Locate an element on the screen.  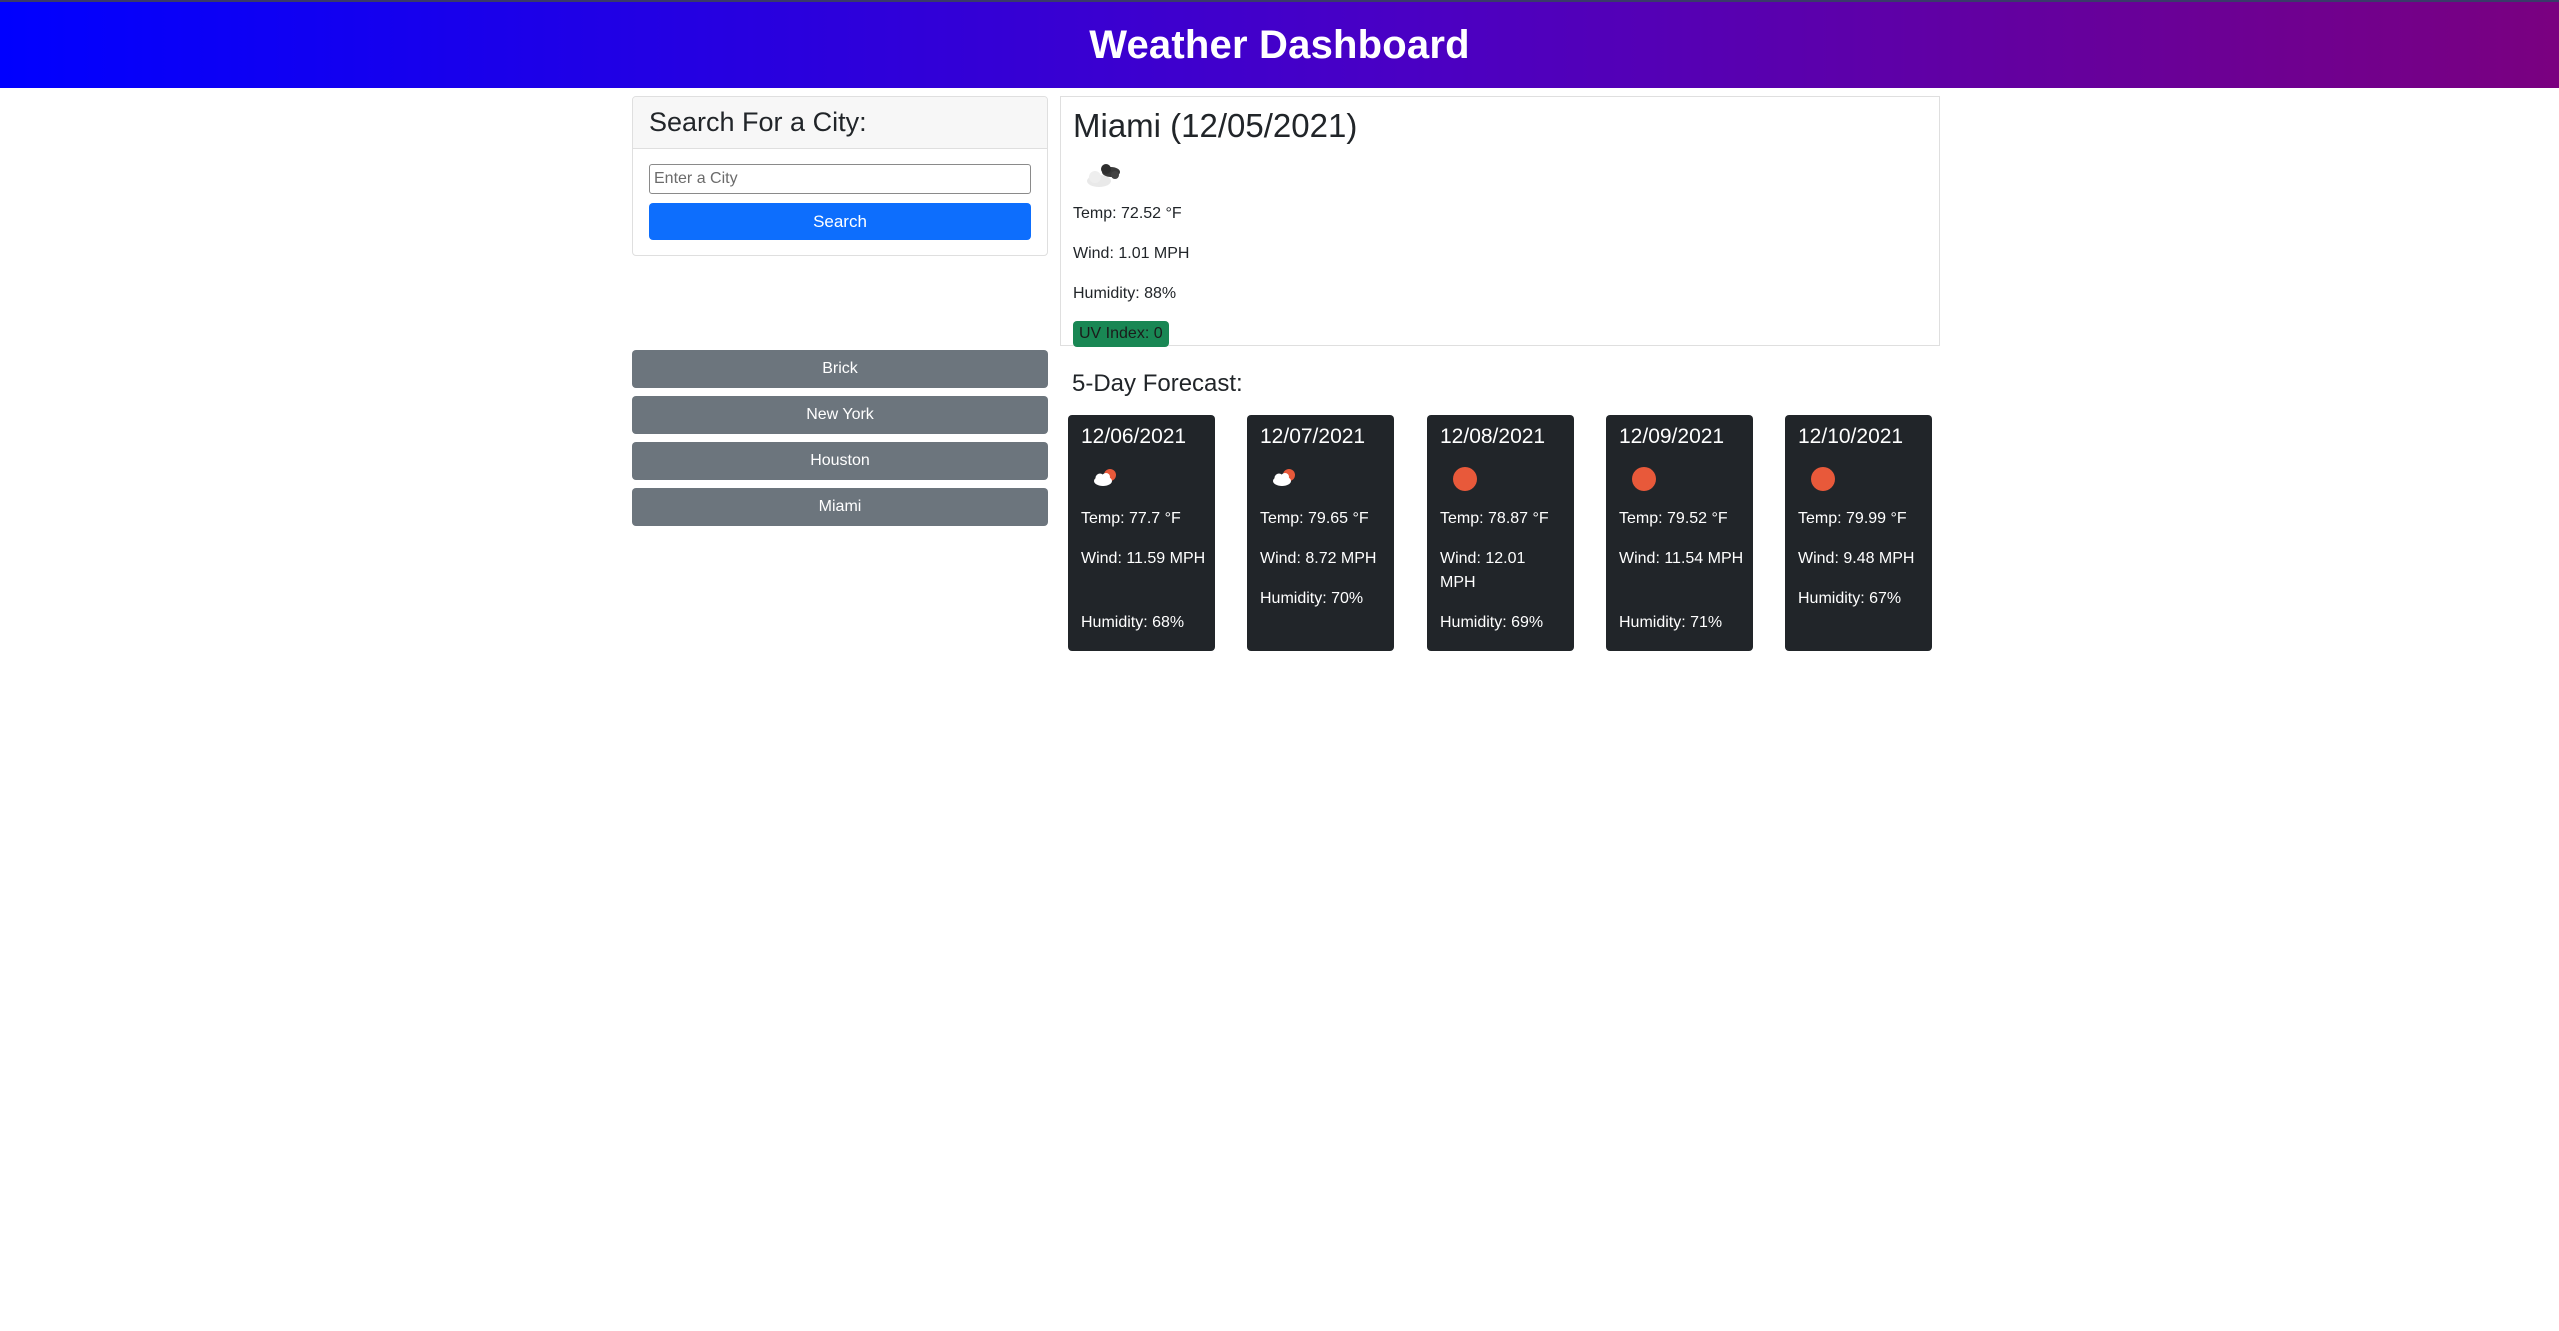
forecast-date: 12/07/2021 is located at coordinates (1313, 436).